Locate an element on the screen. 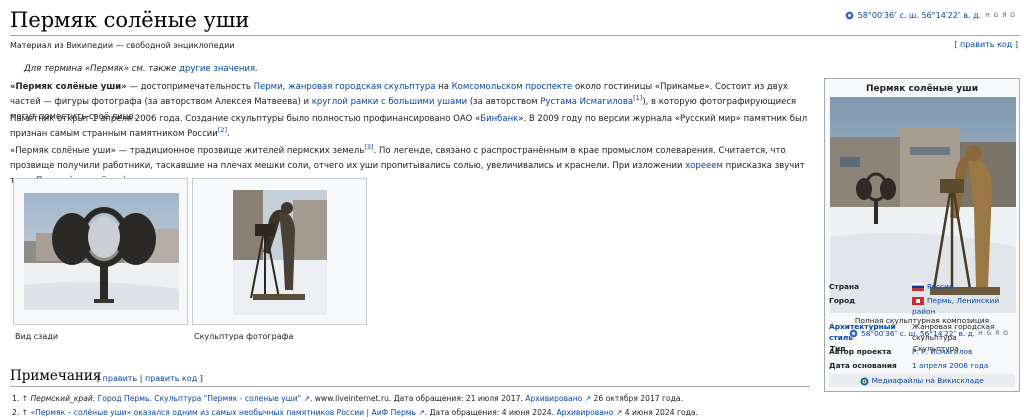 This screenshot has width=1024, height=420. infobox-date-link: 1 апреля 2006 года is located at coordinates (963, 365).